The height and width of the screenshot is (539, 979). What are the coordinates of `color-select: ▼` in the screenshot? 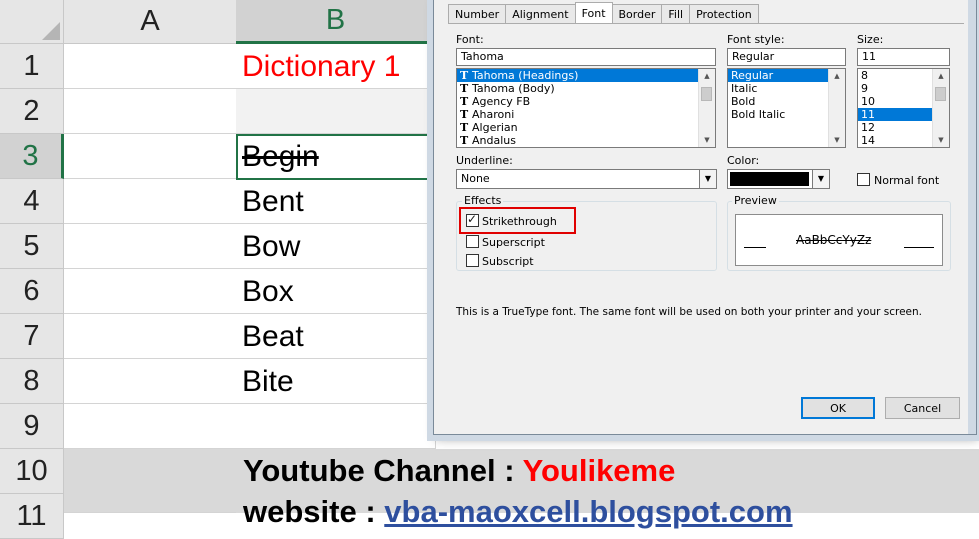 It's located at (778, 179).